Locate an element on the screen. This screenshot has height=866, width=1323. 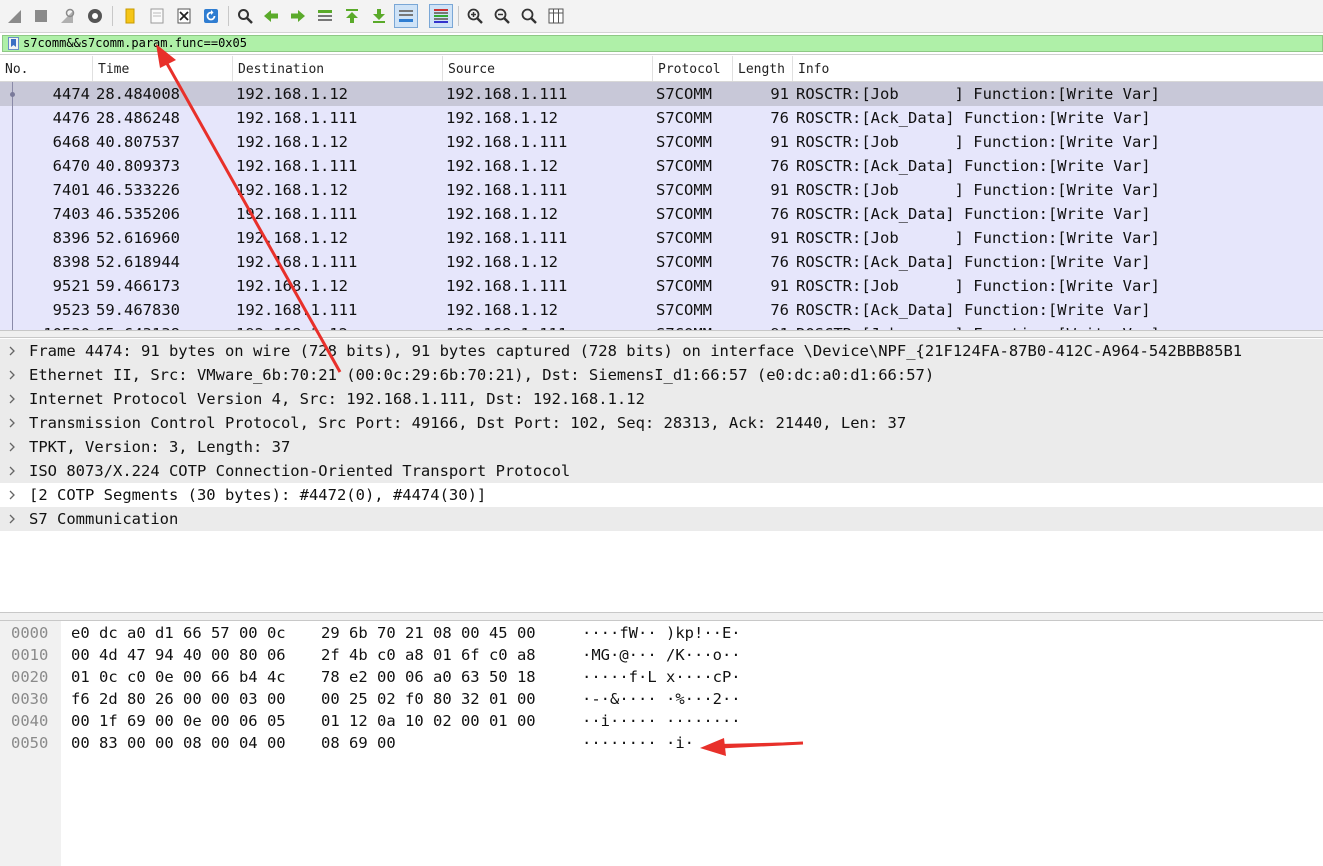
column-header-destination: Destination is located at coordinates (338, 68).